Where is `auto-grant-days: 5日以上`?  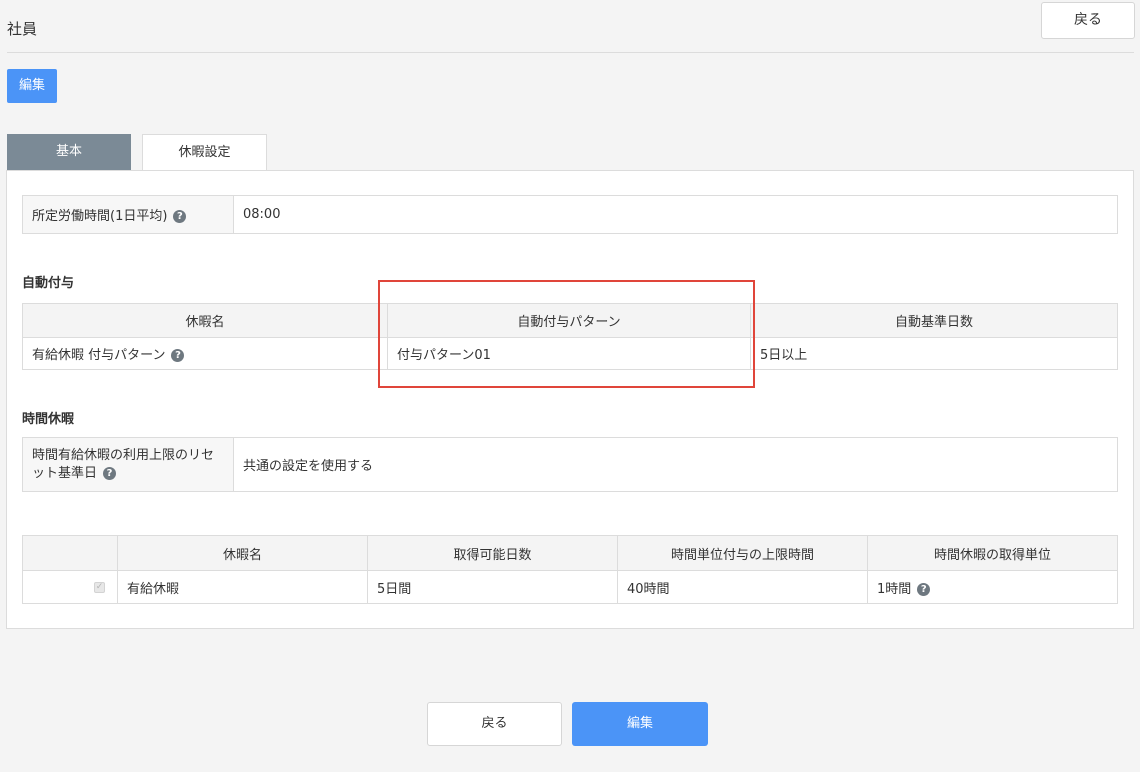
auto-grant-days: 5日以上 is located at coordinates (784, 355).